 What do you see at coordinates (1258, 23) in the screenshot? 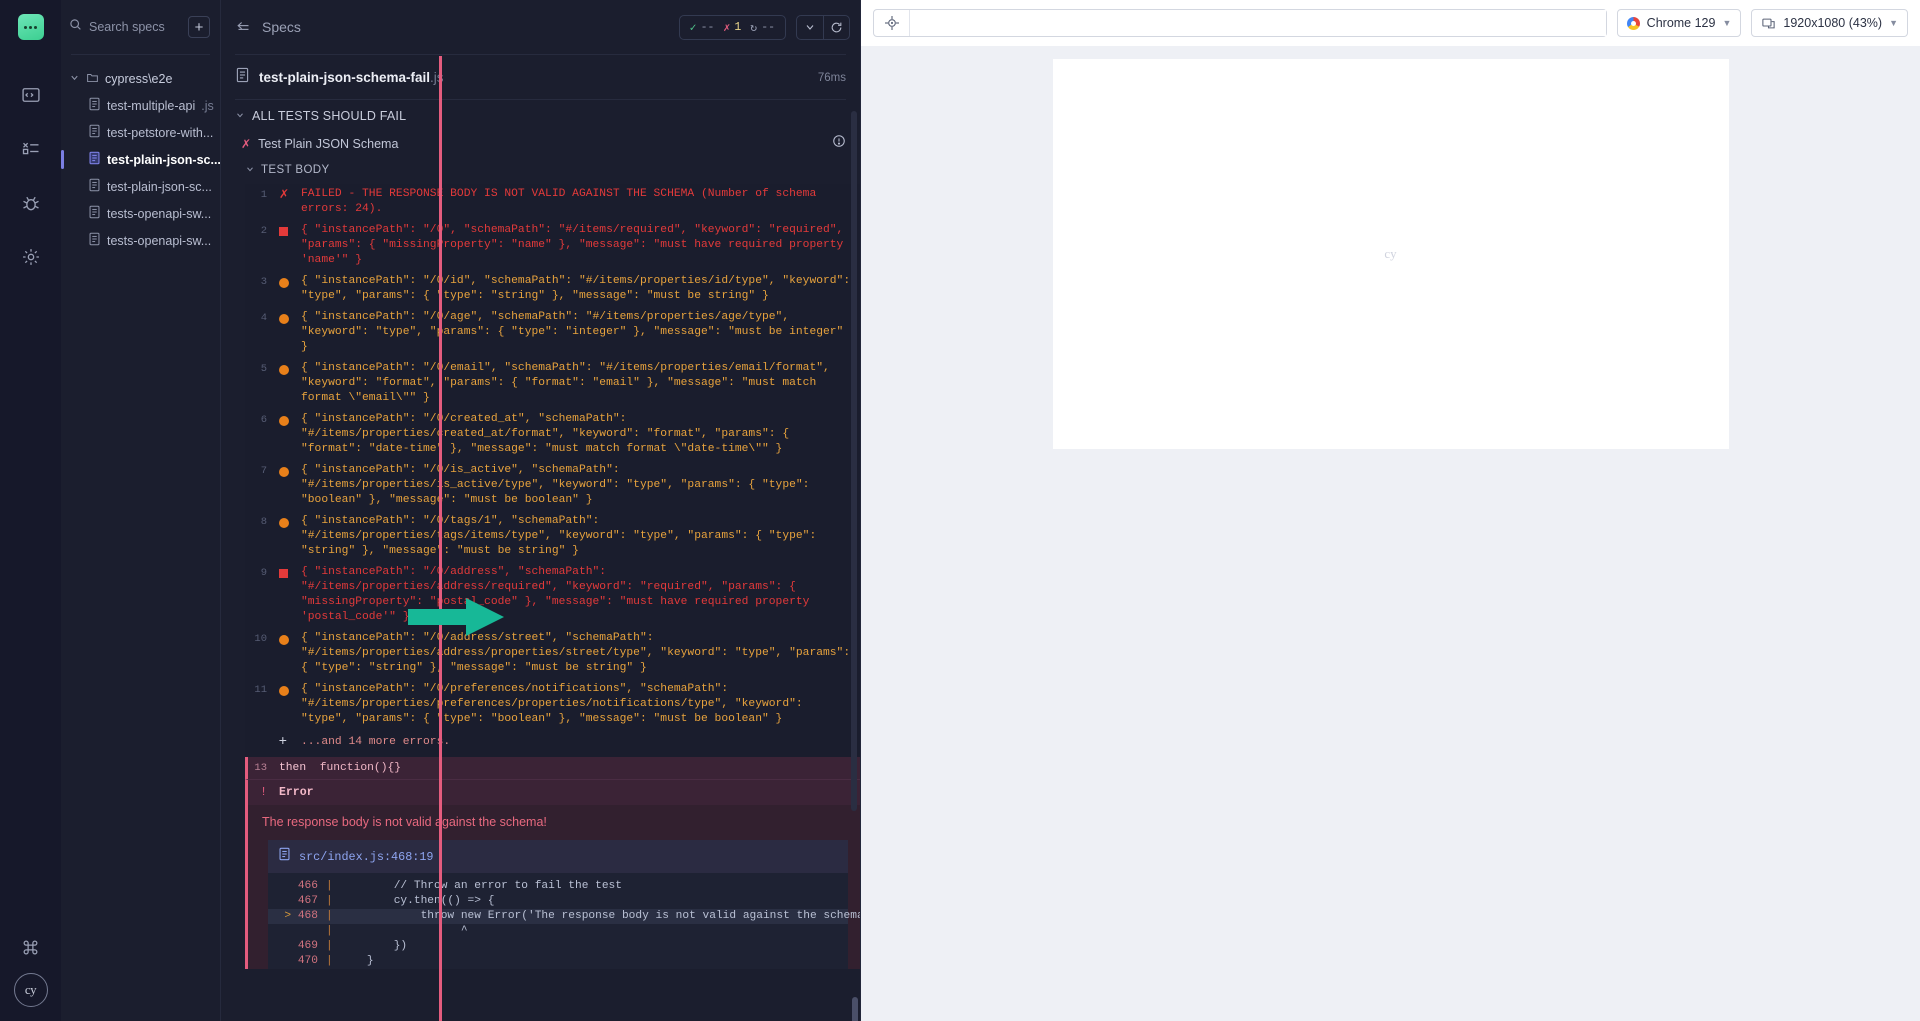
I see `url-input` at bounding box center [1258, 23].